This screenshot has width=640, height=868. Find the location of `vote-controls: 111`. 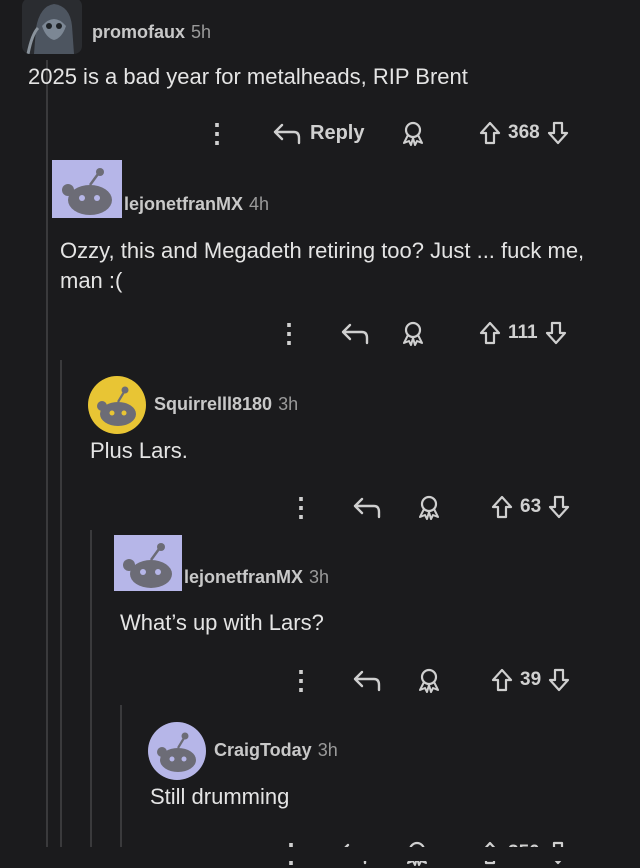

vote-controls: 111 is located at coordinates (523, 333).